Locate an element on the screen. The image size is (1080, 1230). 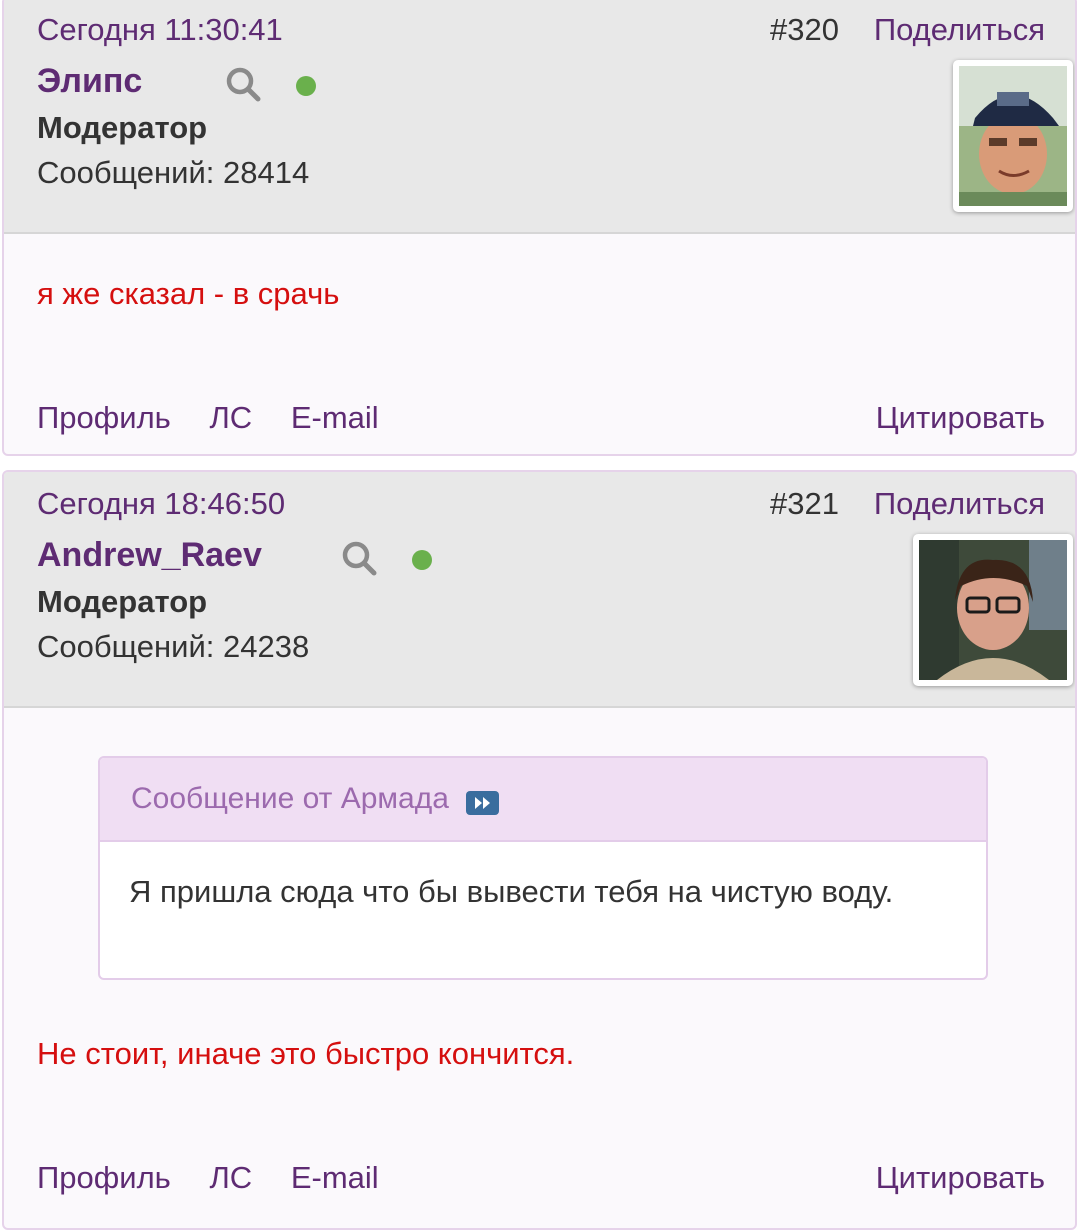
message-count: Сообщений: 28414 is located at coordinates (173, 172).